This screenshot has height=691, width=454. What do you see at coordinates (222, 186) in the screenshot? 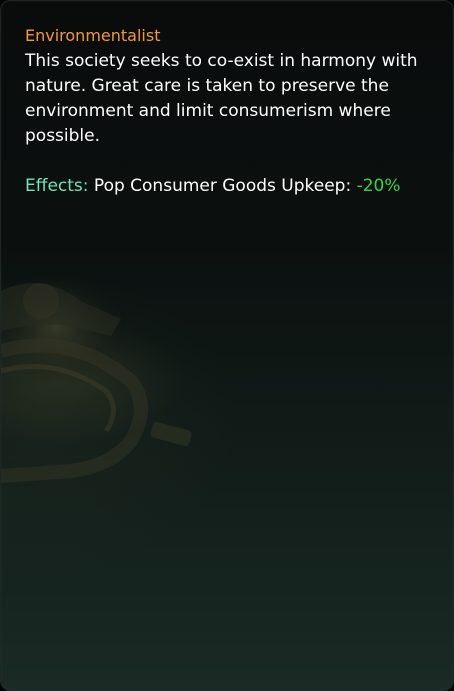
I see `effect-name: Pop Consumer Goods Upkeep:` at bounding box center [222, 186].